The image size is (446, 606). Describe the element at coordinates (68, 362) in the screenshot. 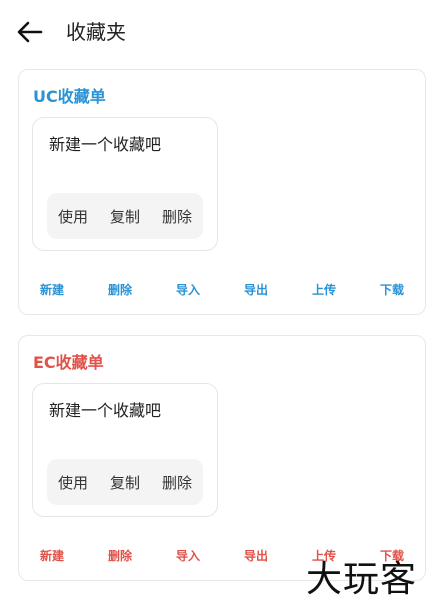

I see `ec-card-title: EC收藏单` at that location.